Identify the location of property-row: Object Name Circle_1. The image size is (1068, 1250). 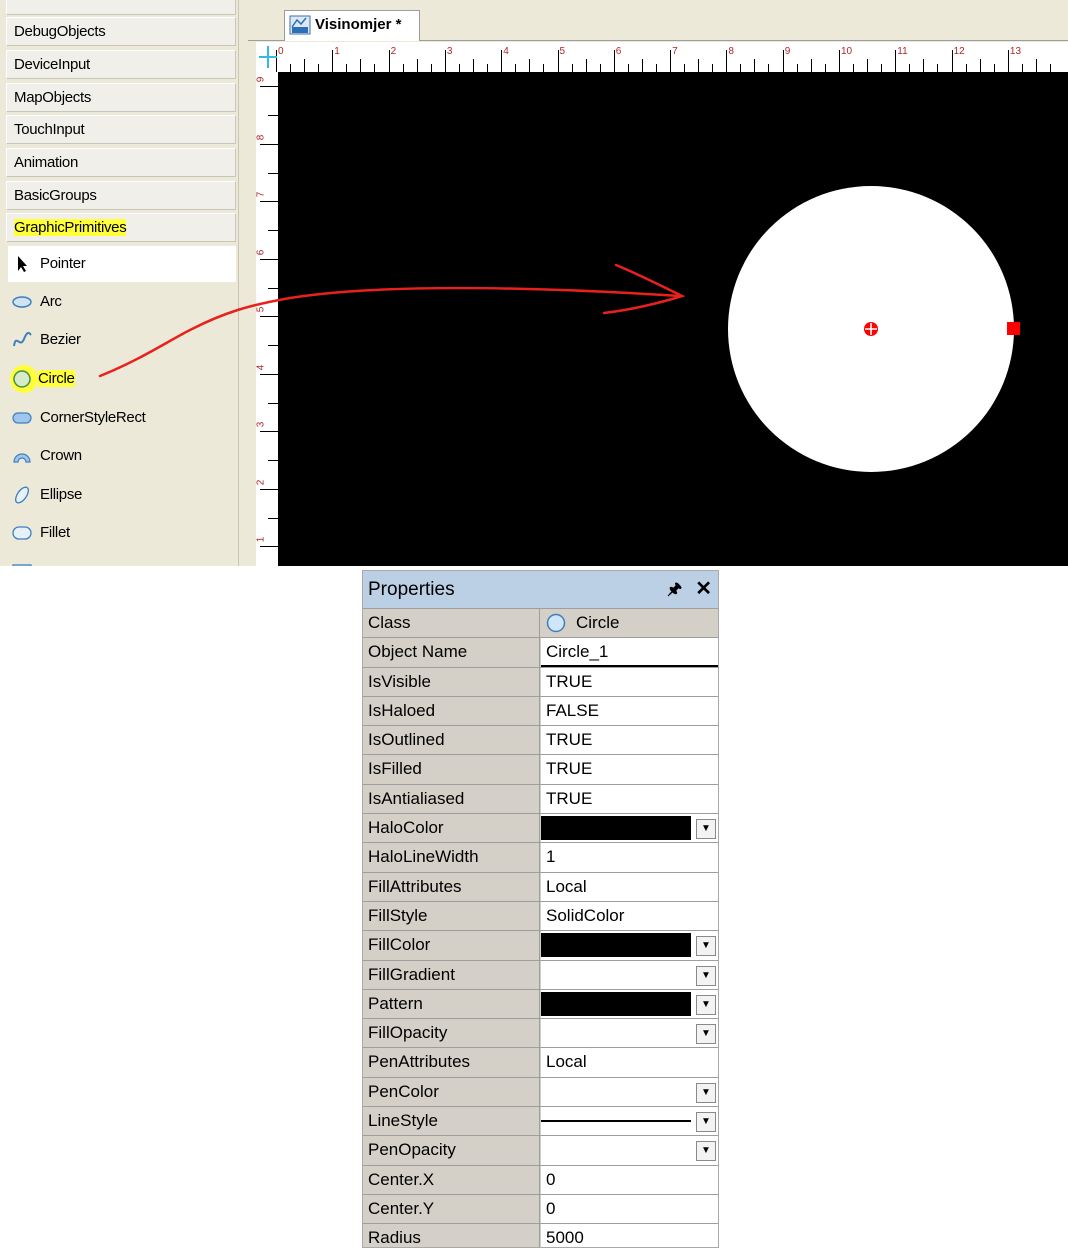
(540, 652).